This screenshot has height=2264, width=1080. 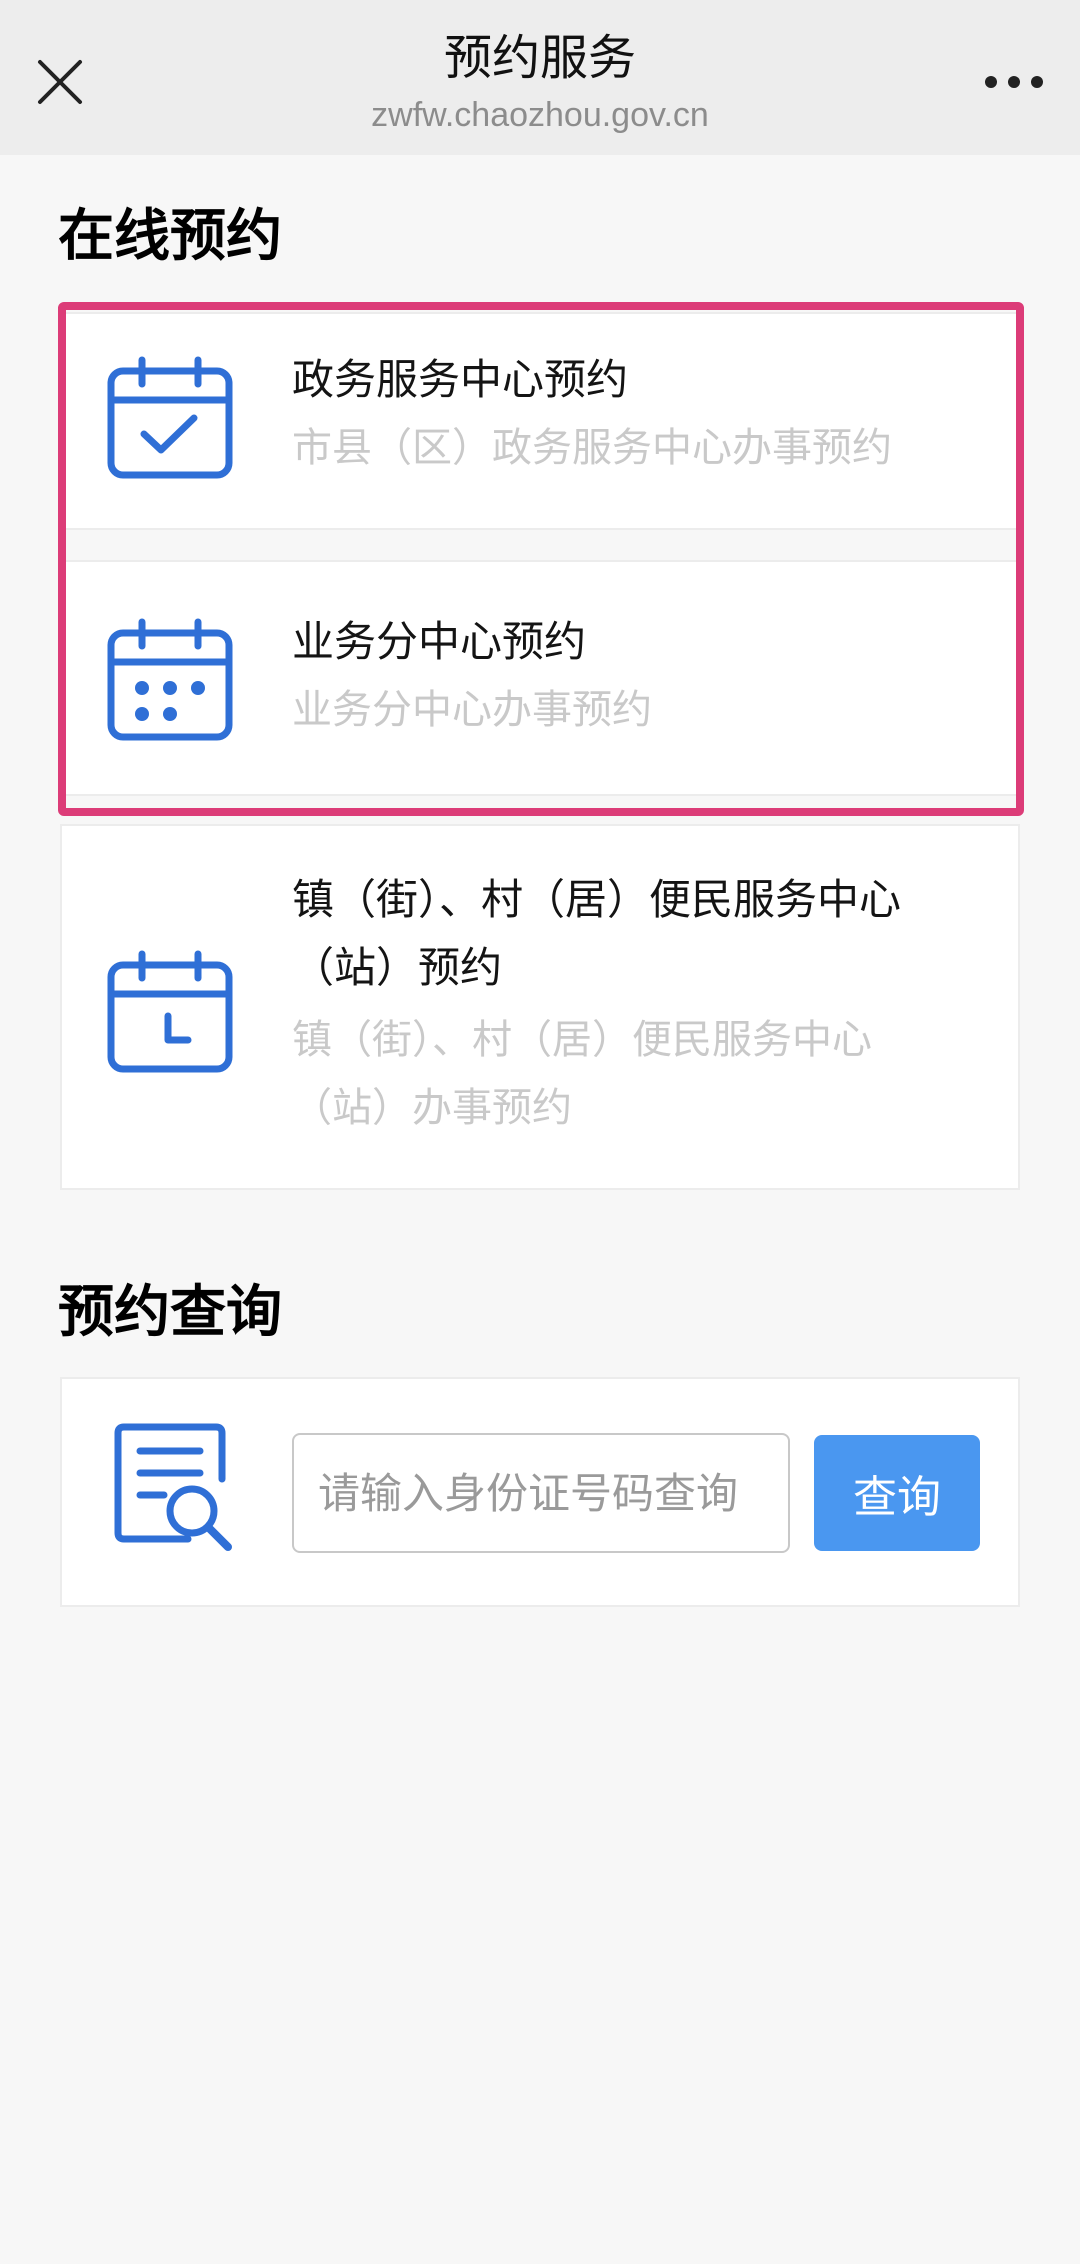 I want to click on booking-item-title: 政务服务中心预约, so click(x=460, y=379).